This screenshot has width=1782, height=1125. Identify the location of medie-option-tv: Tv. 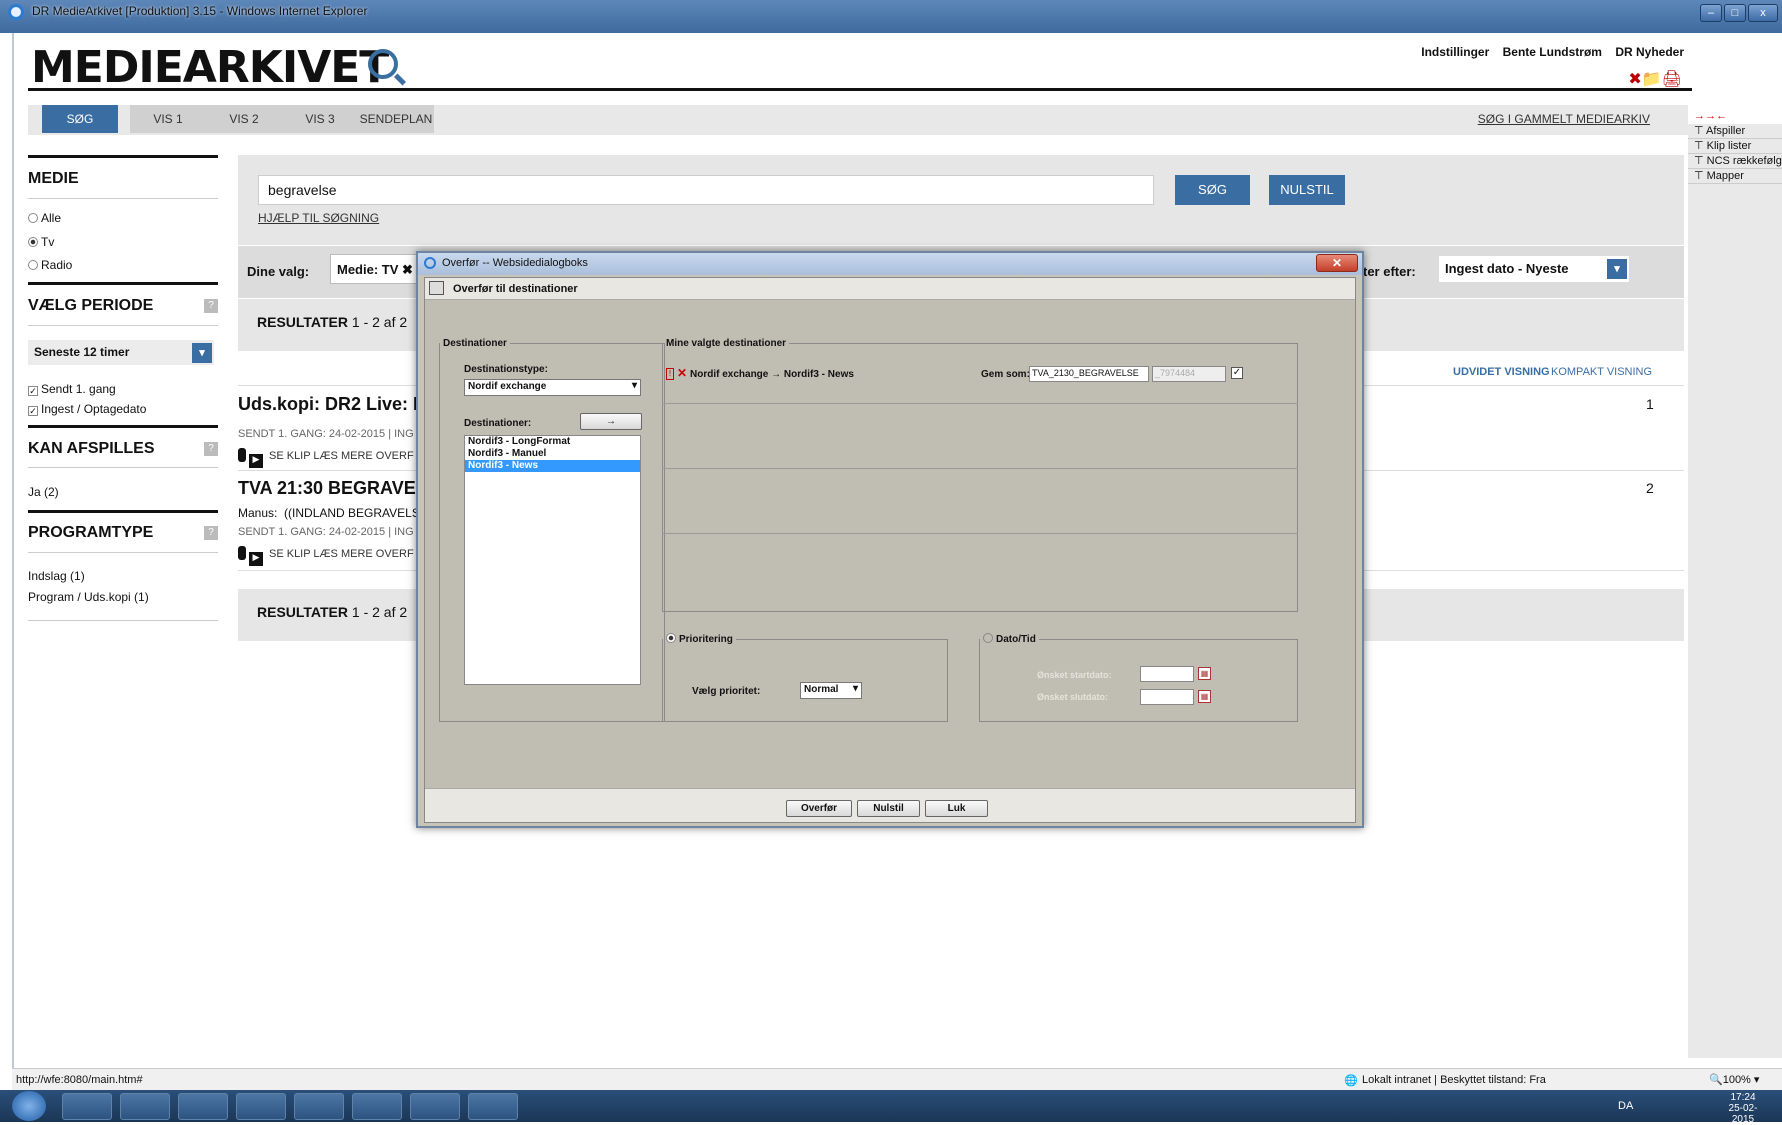
(41, 242).